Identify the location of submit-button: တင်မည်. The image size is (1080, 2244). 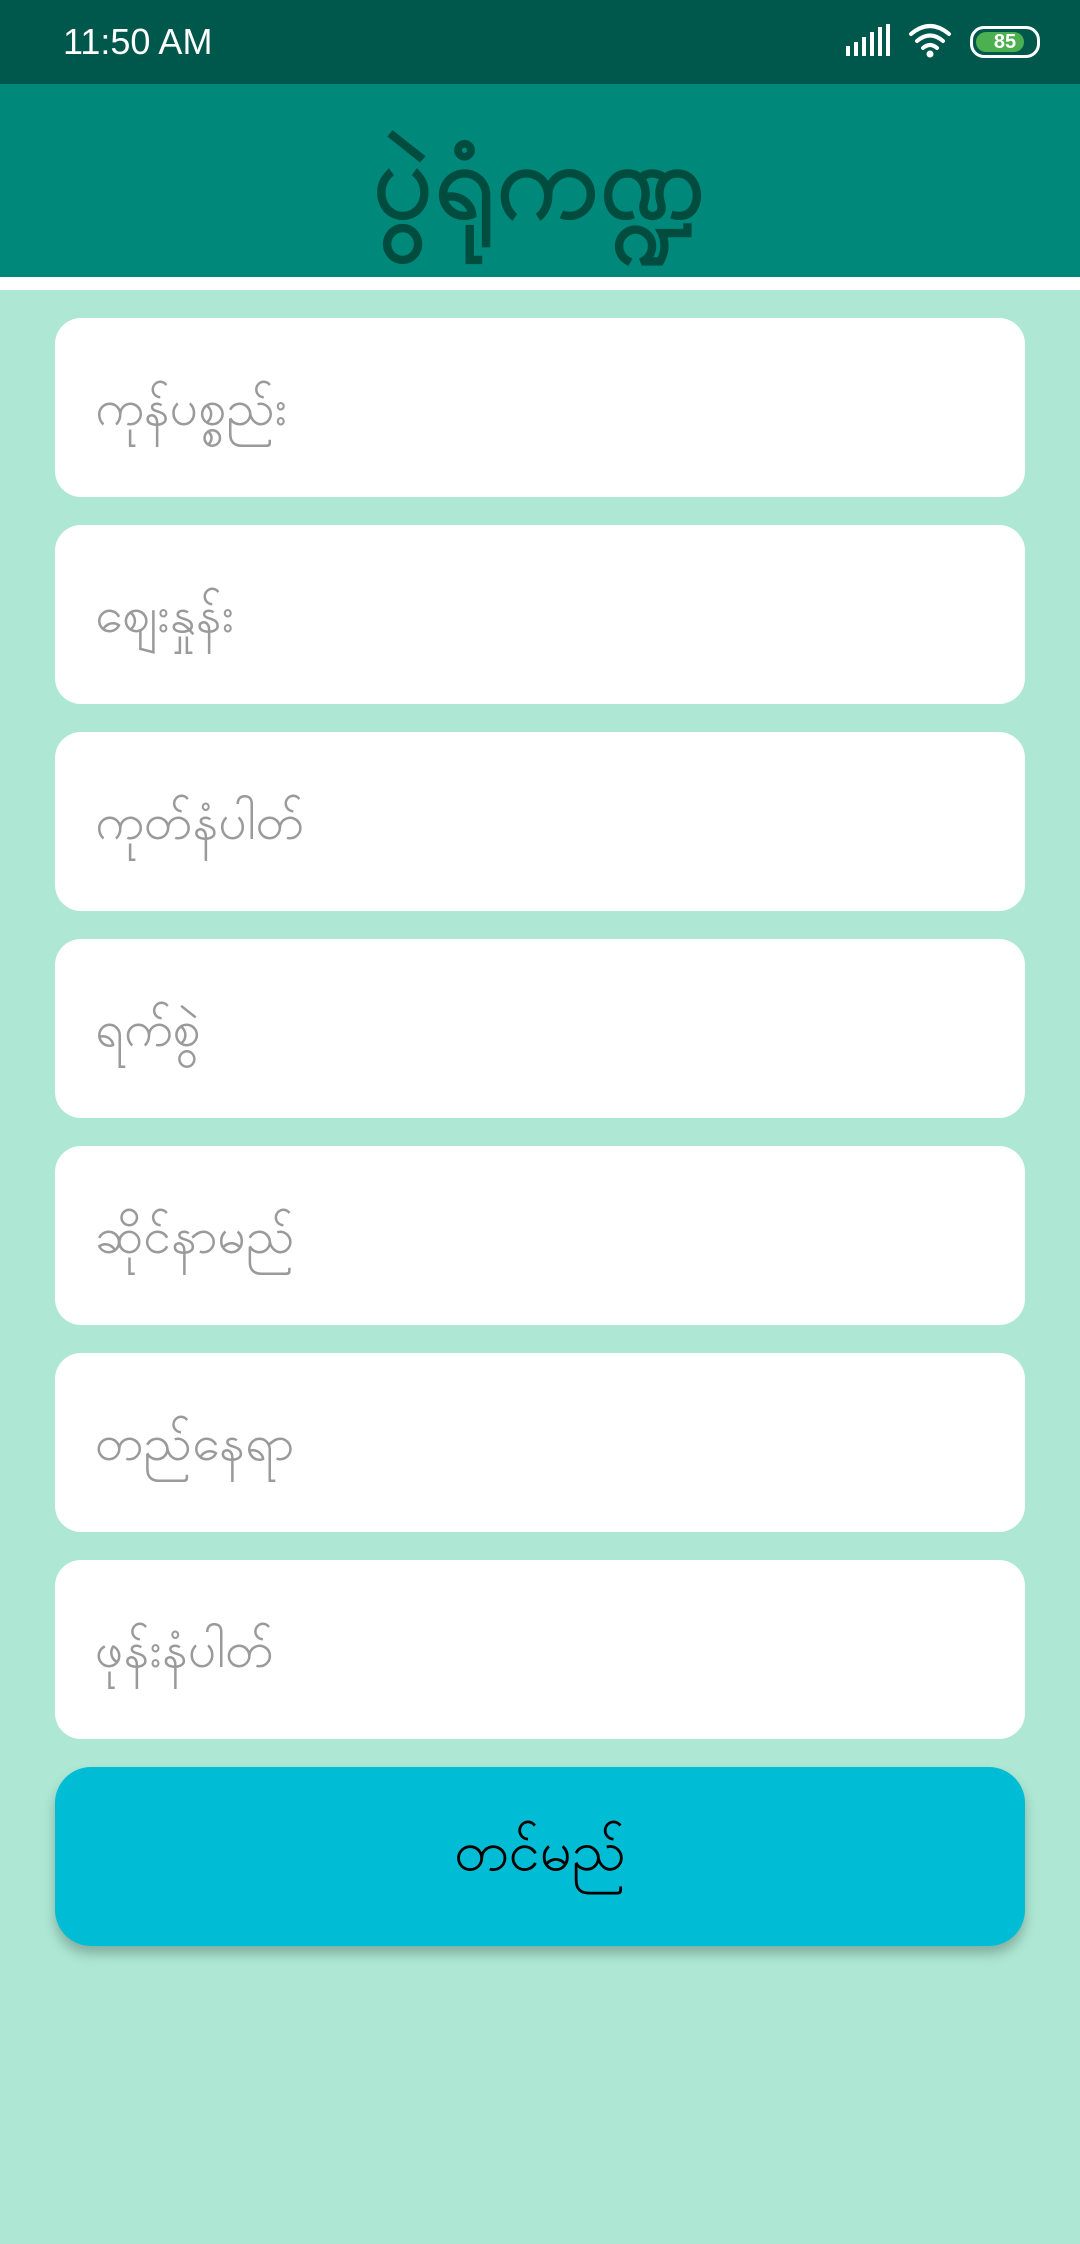
(540, 1856).